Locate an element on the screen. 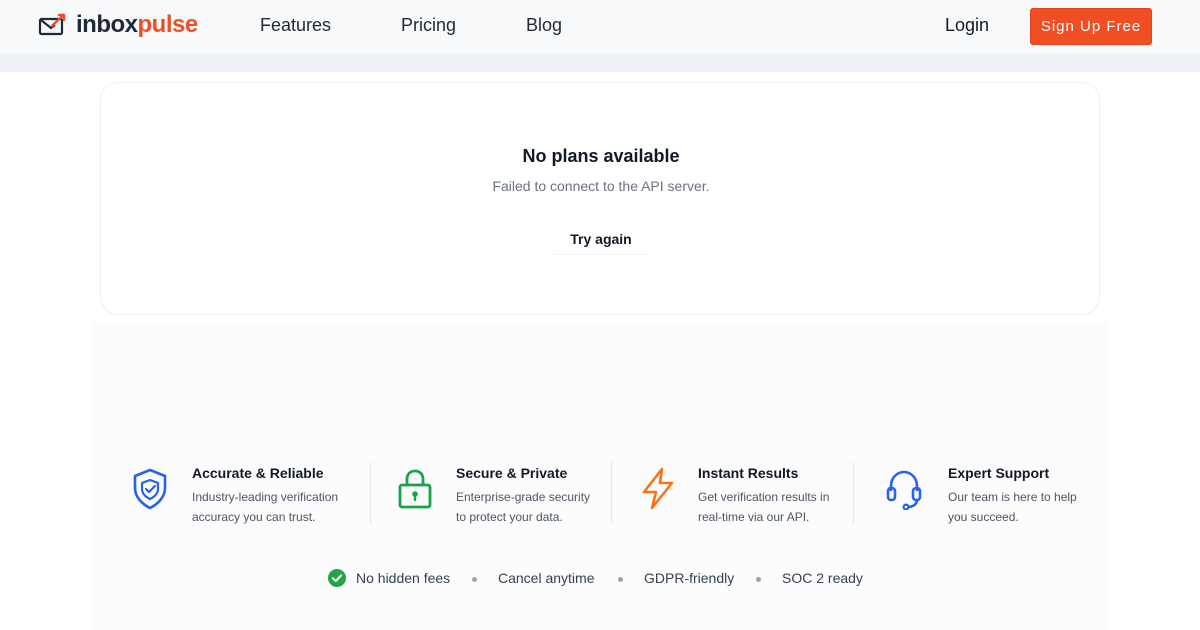 The image size is (1200, 630). signup-button: Sign Up Free is located at coordinates (1091, 26).